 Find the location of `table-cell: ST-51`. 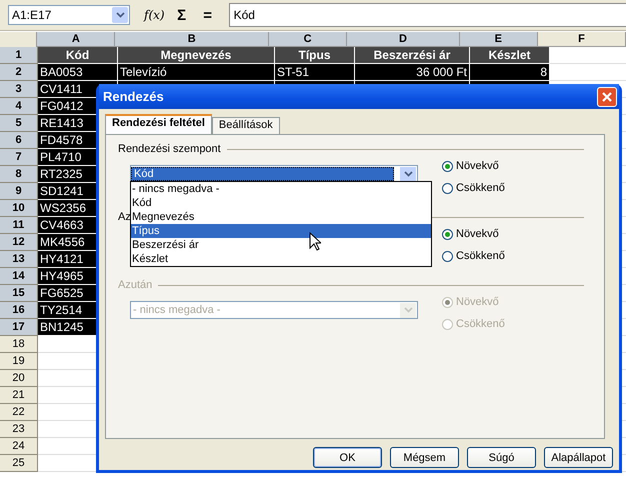

table-cell: ST-51 is located at coordinates (315, 72).